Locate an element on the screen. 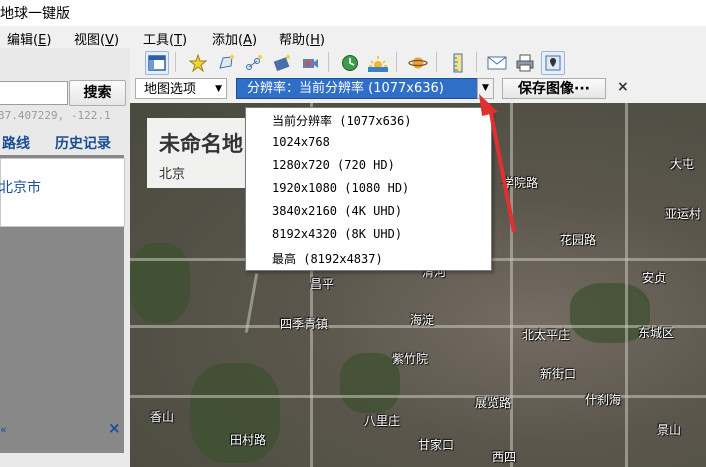 The height and width of the screenshot is (467, 706). search-input is located at coordinates (34, 93).